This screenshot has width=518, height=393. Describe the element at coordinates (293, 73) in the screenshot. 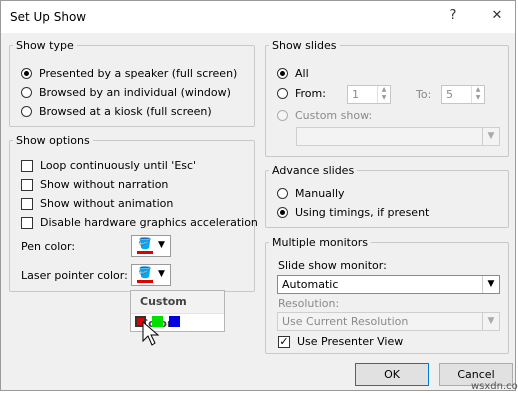

I see `radio-all-slides: All` at that location.